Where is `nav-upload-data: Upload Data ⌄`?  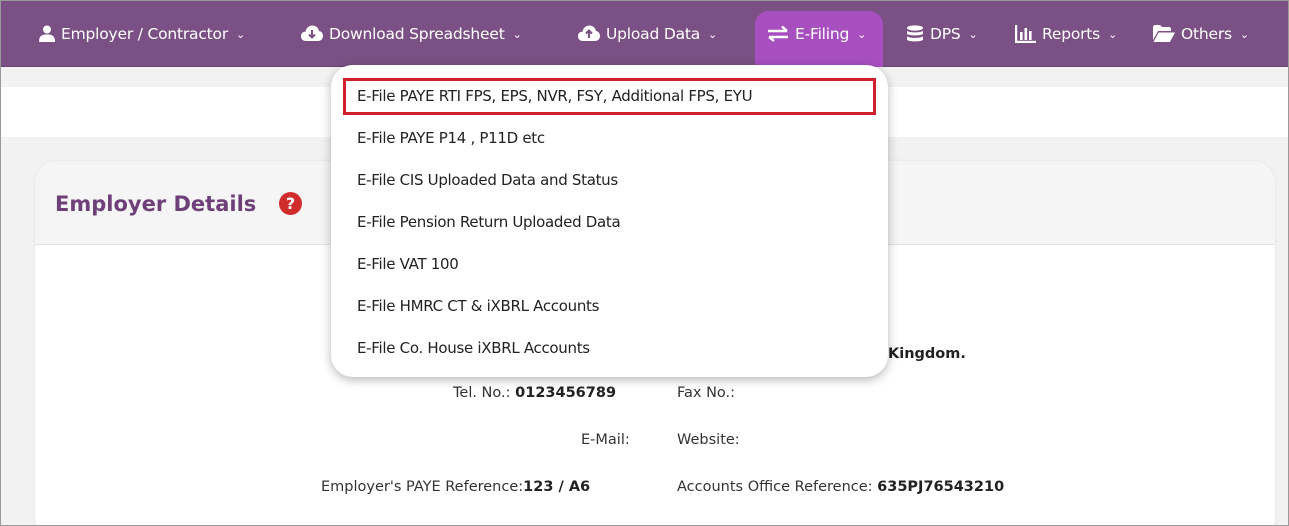 nav-upload-data: Upload Data ⌄ is located at coordinates (647, 41).